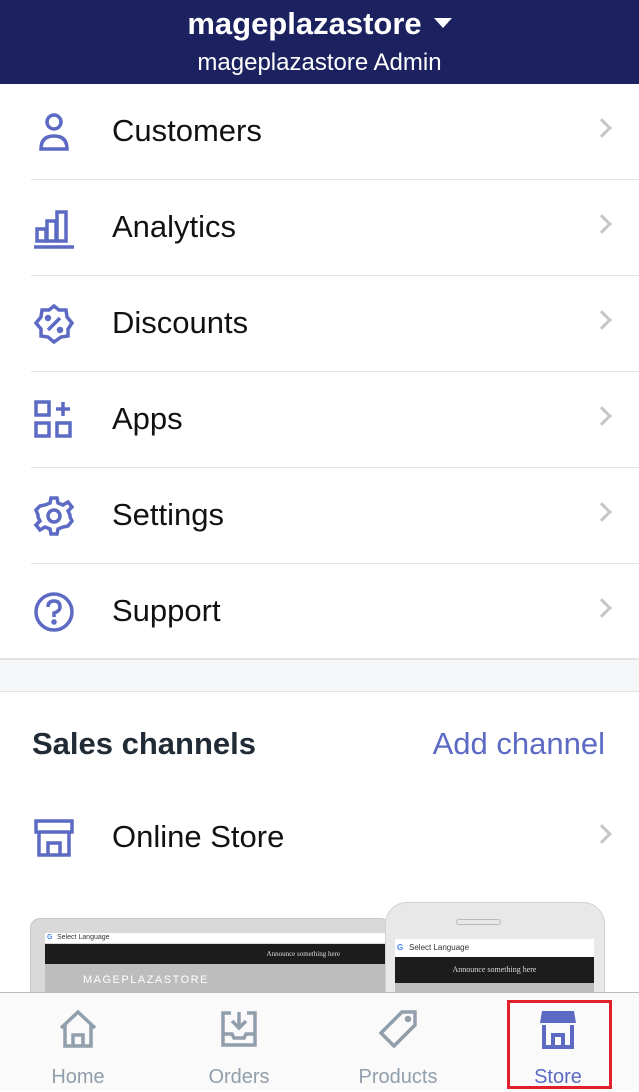 This screenshot has width=639, height=1092. Describe the element at coordinates (239, 1077) in the screenshot. I see `tab-label: Orders` at that location.